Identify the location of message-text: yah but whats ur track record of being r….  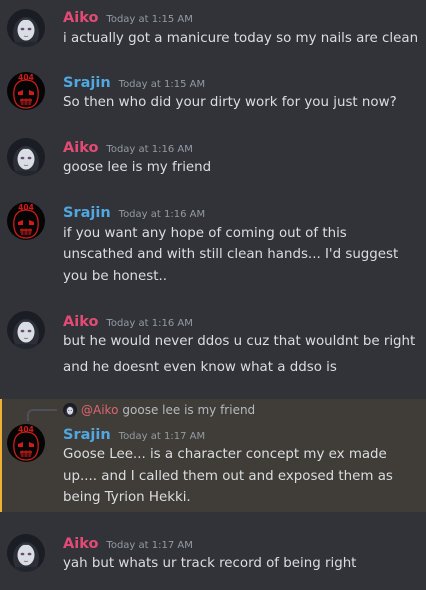
(210, 563).